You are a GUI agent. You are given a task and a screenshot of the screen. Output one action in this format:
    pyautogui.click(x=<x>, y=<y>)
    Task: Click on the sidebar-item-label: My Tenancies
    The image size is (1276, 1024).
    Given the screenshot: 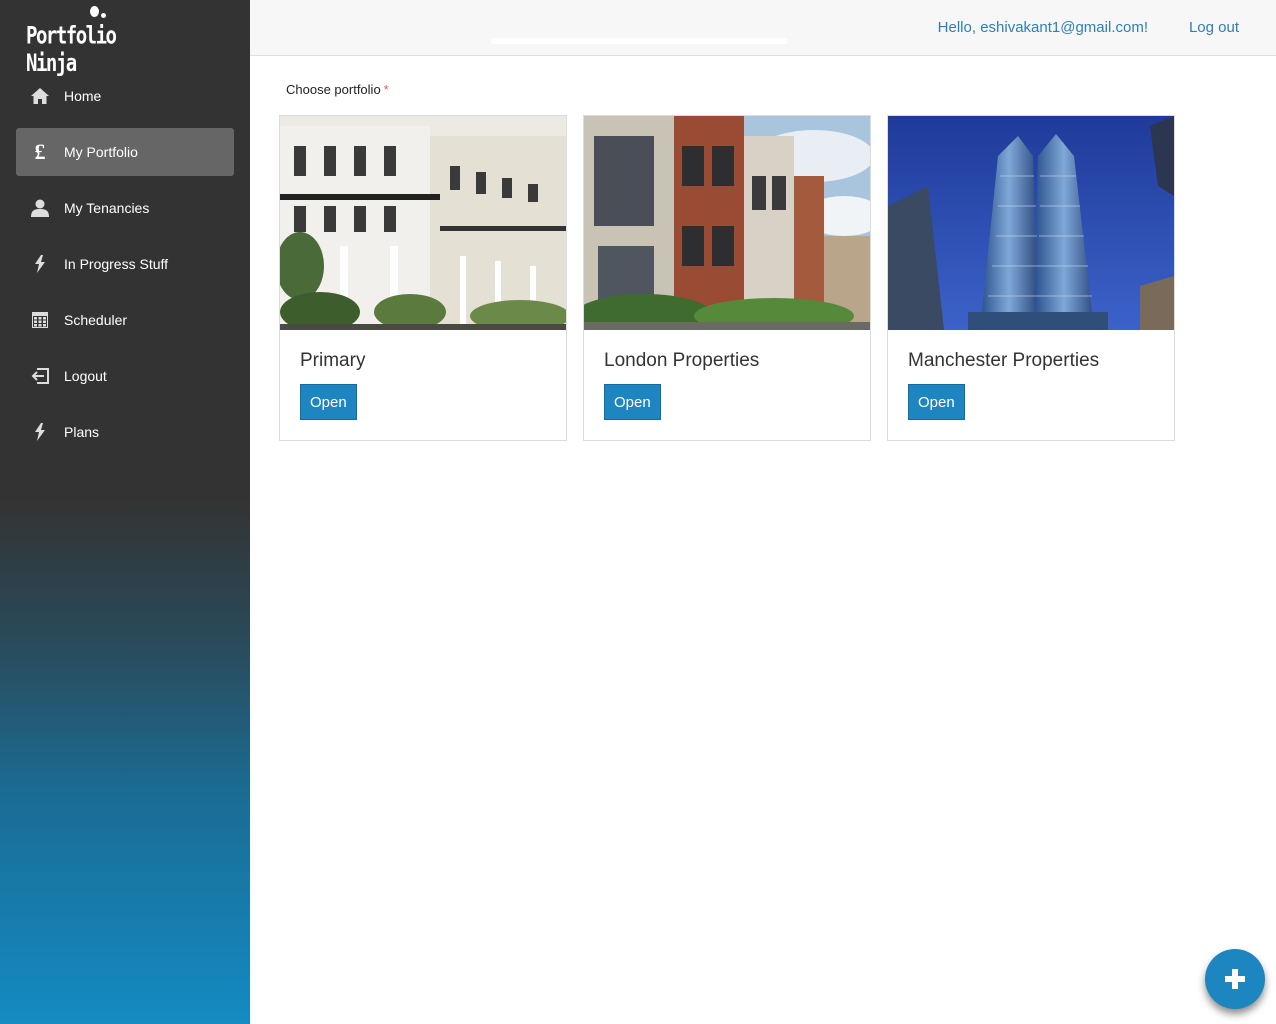 What is the action you would take?
    pyautogui.click(x=107, y=208)
    